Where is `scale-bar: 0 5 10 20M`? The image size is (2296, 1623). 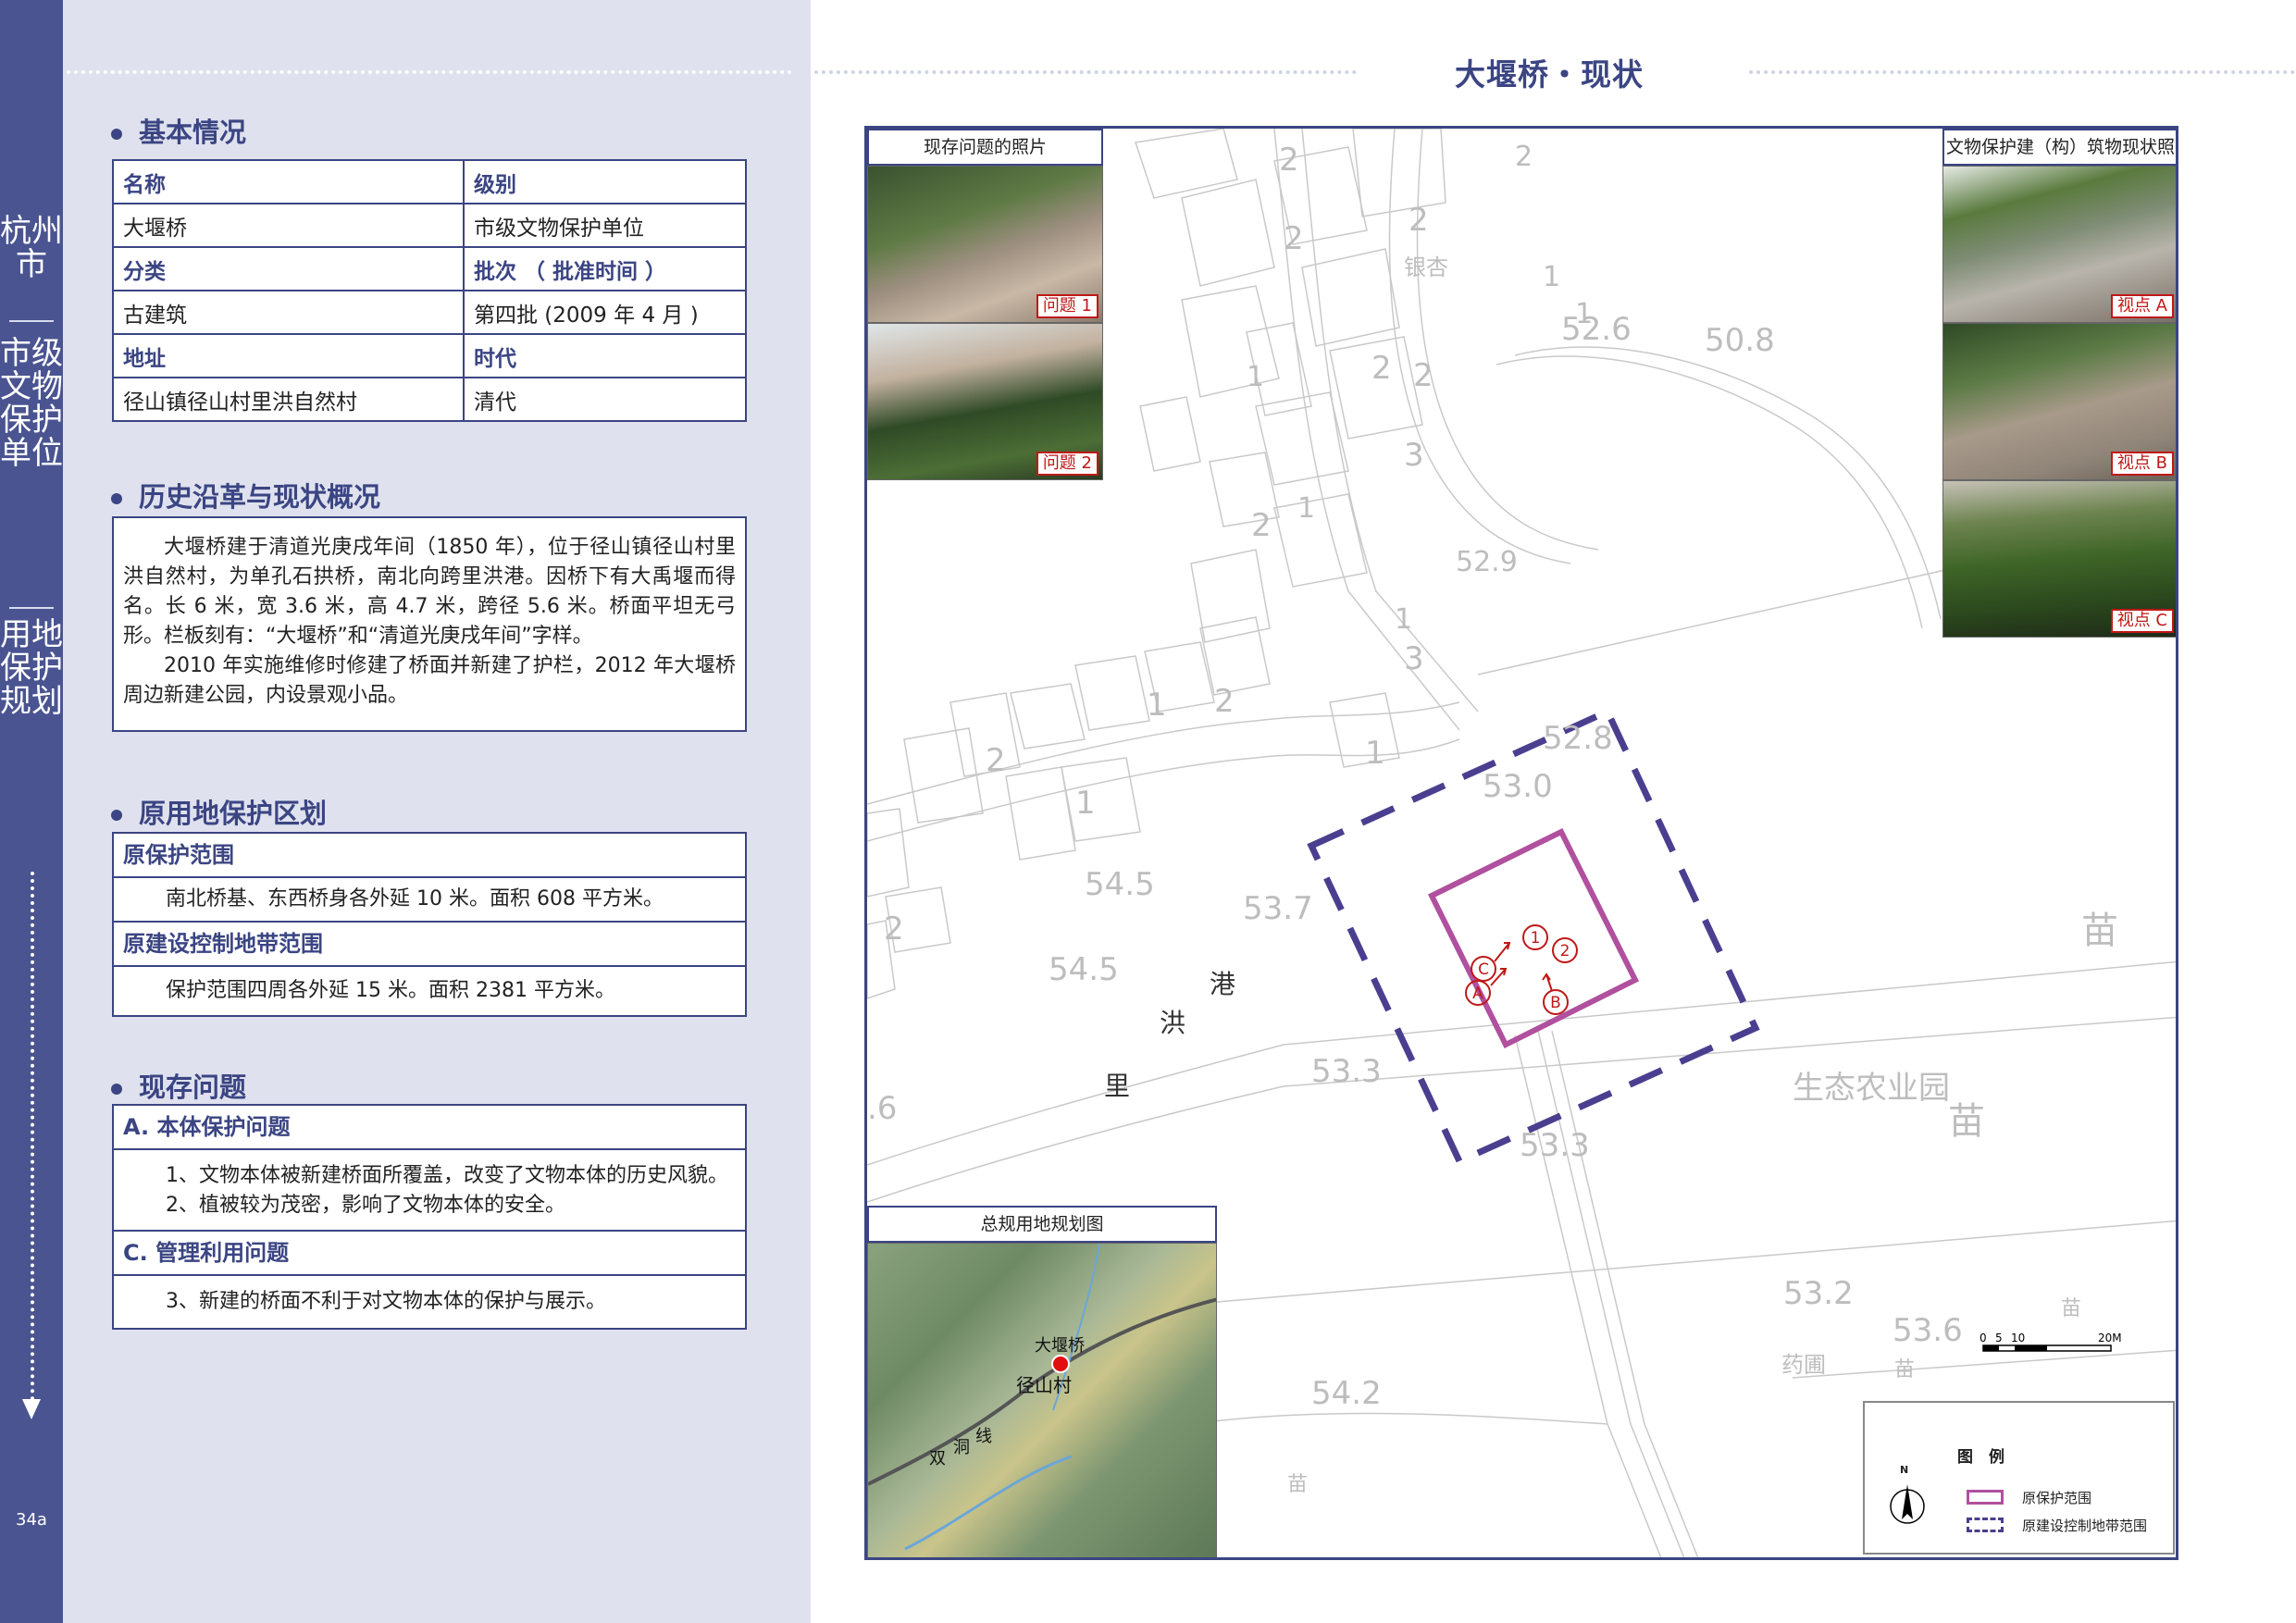 scale-bar: 0 5 10 20M is located at coordinates (2051, 1342).